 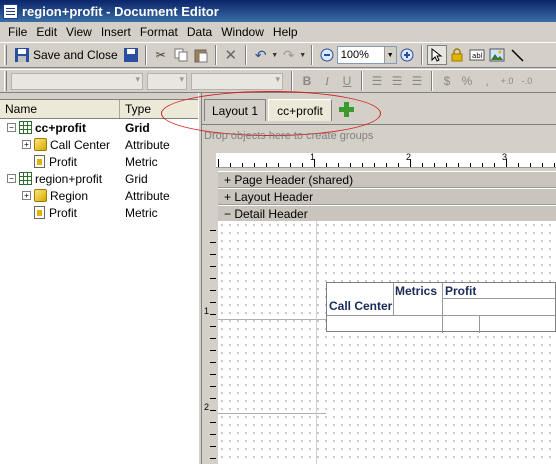 I want to click on zoom-in-button, so click(x=407, y=55).